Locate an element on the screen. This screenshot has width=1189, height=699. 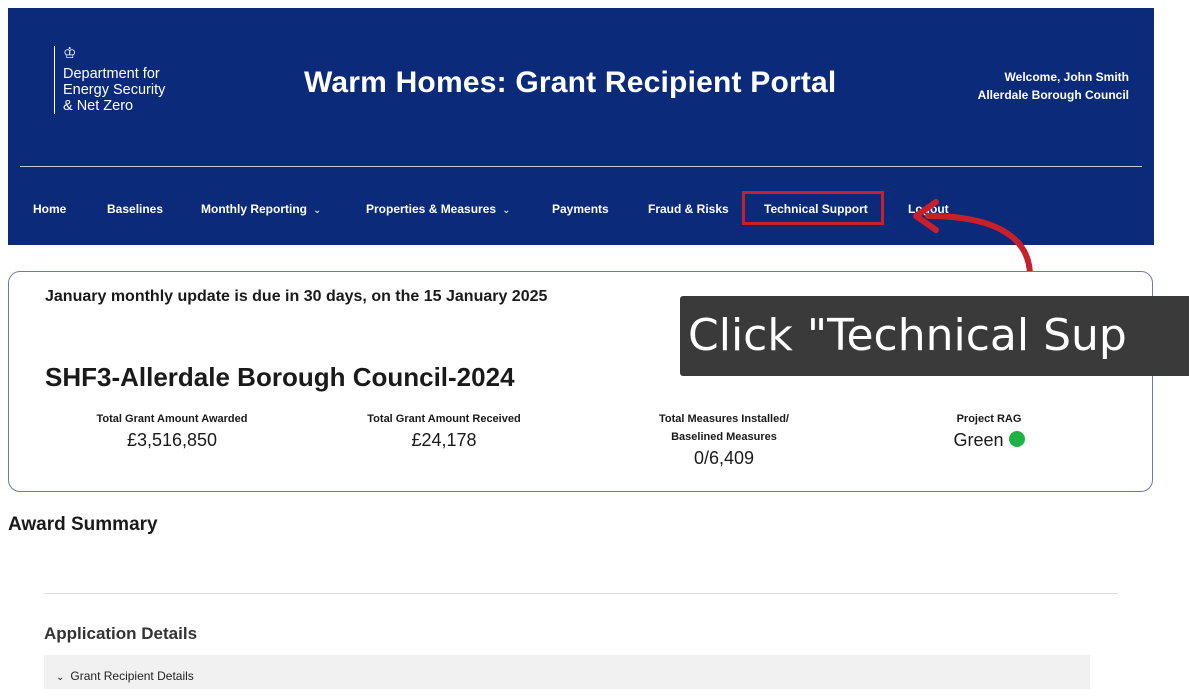
logo-line-2: Energy Security is located at coordinates (114, 90).